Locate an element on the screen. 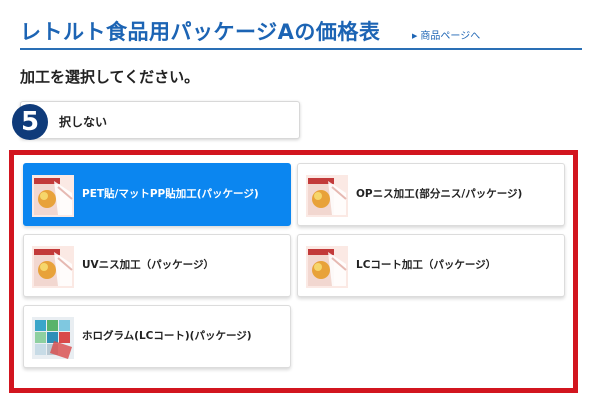 Image resolution: width=590 pixels, height=410 pixels. option-op-varnish: OPニス加工(部分ニス/パッケージ) is located at coordinates (431, 194).